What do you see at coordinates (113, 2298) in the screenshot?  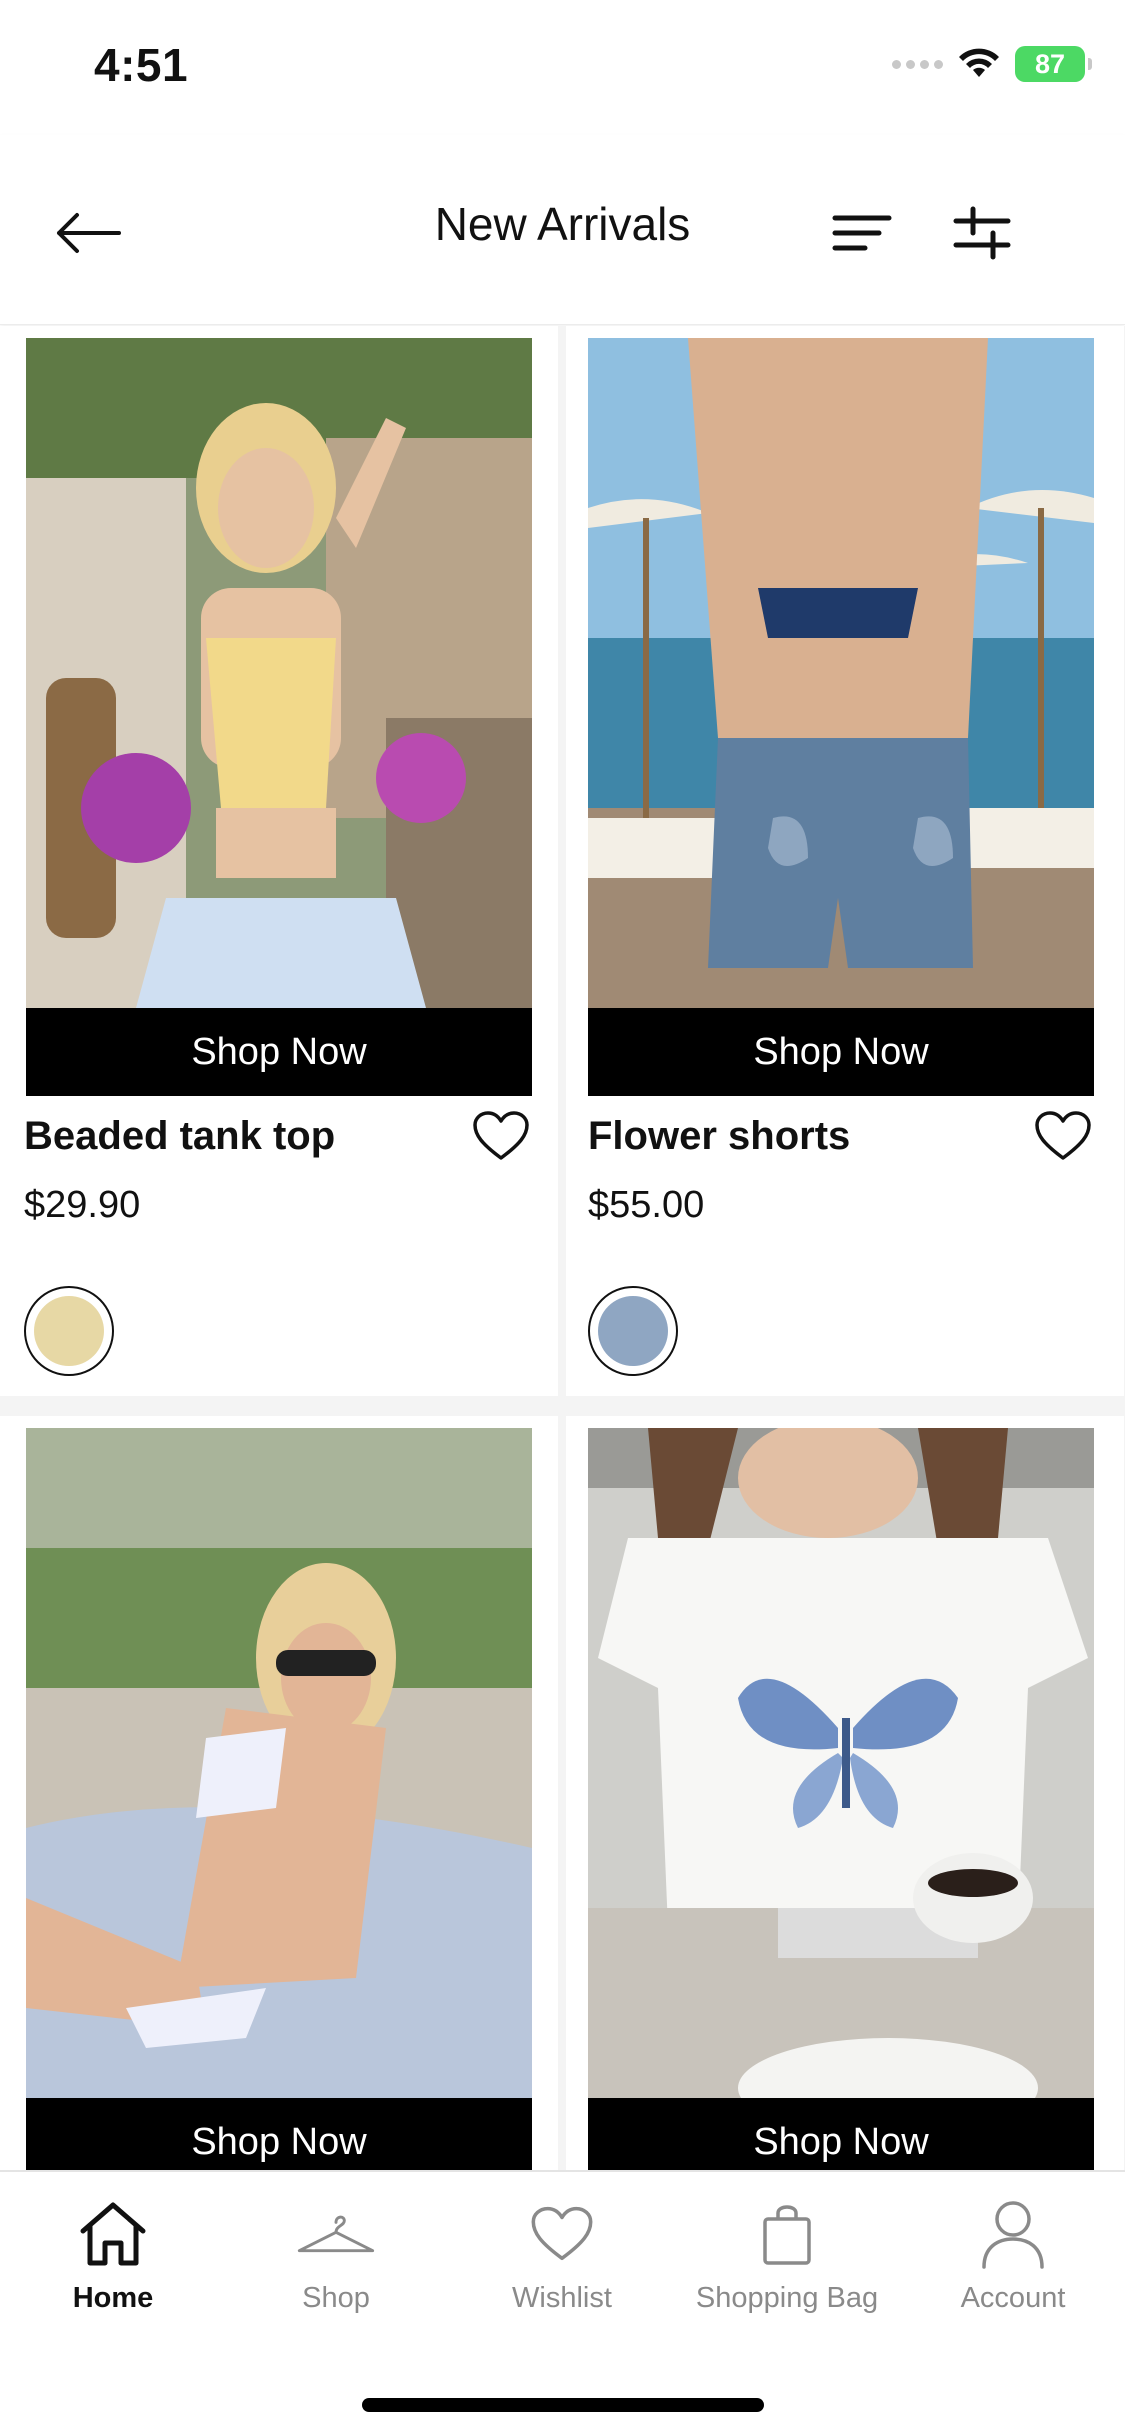 I see `tab-label: Home` at bounding box center [113, 2298].